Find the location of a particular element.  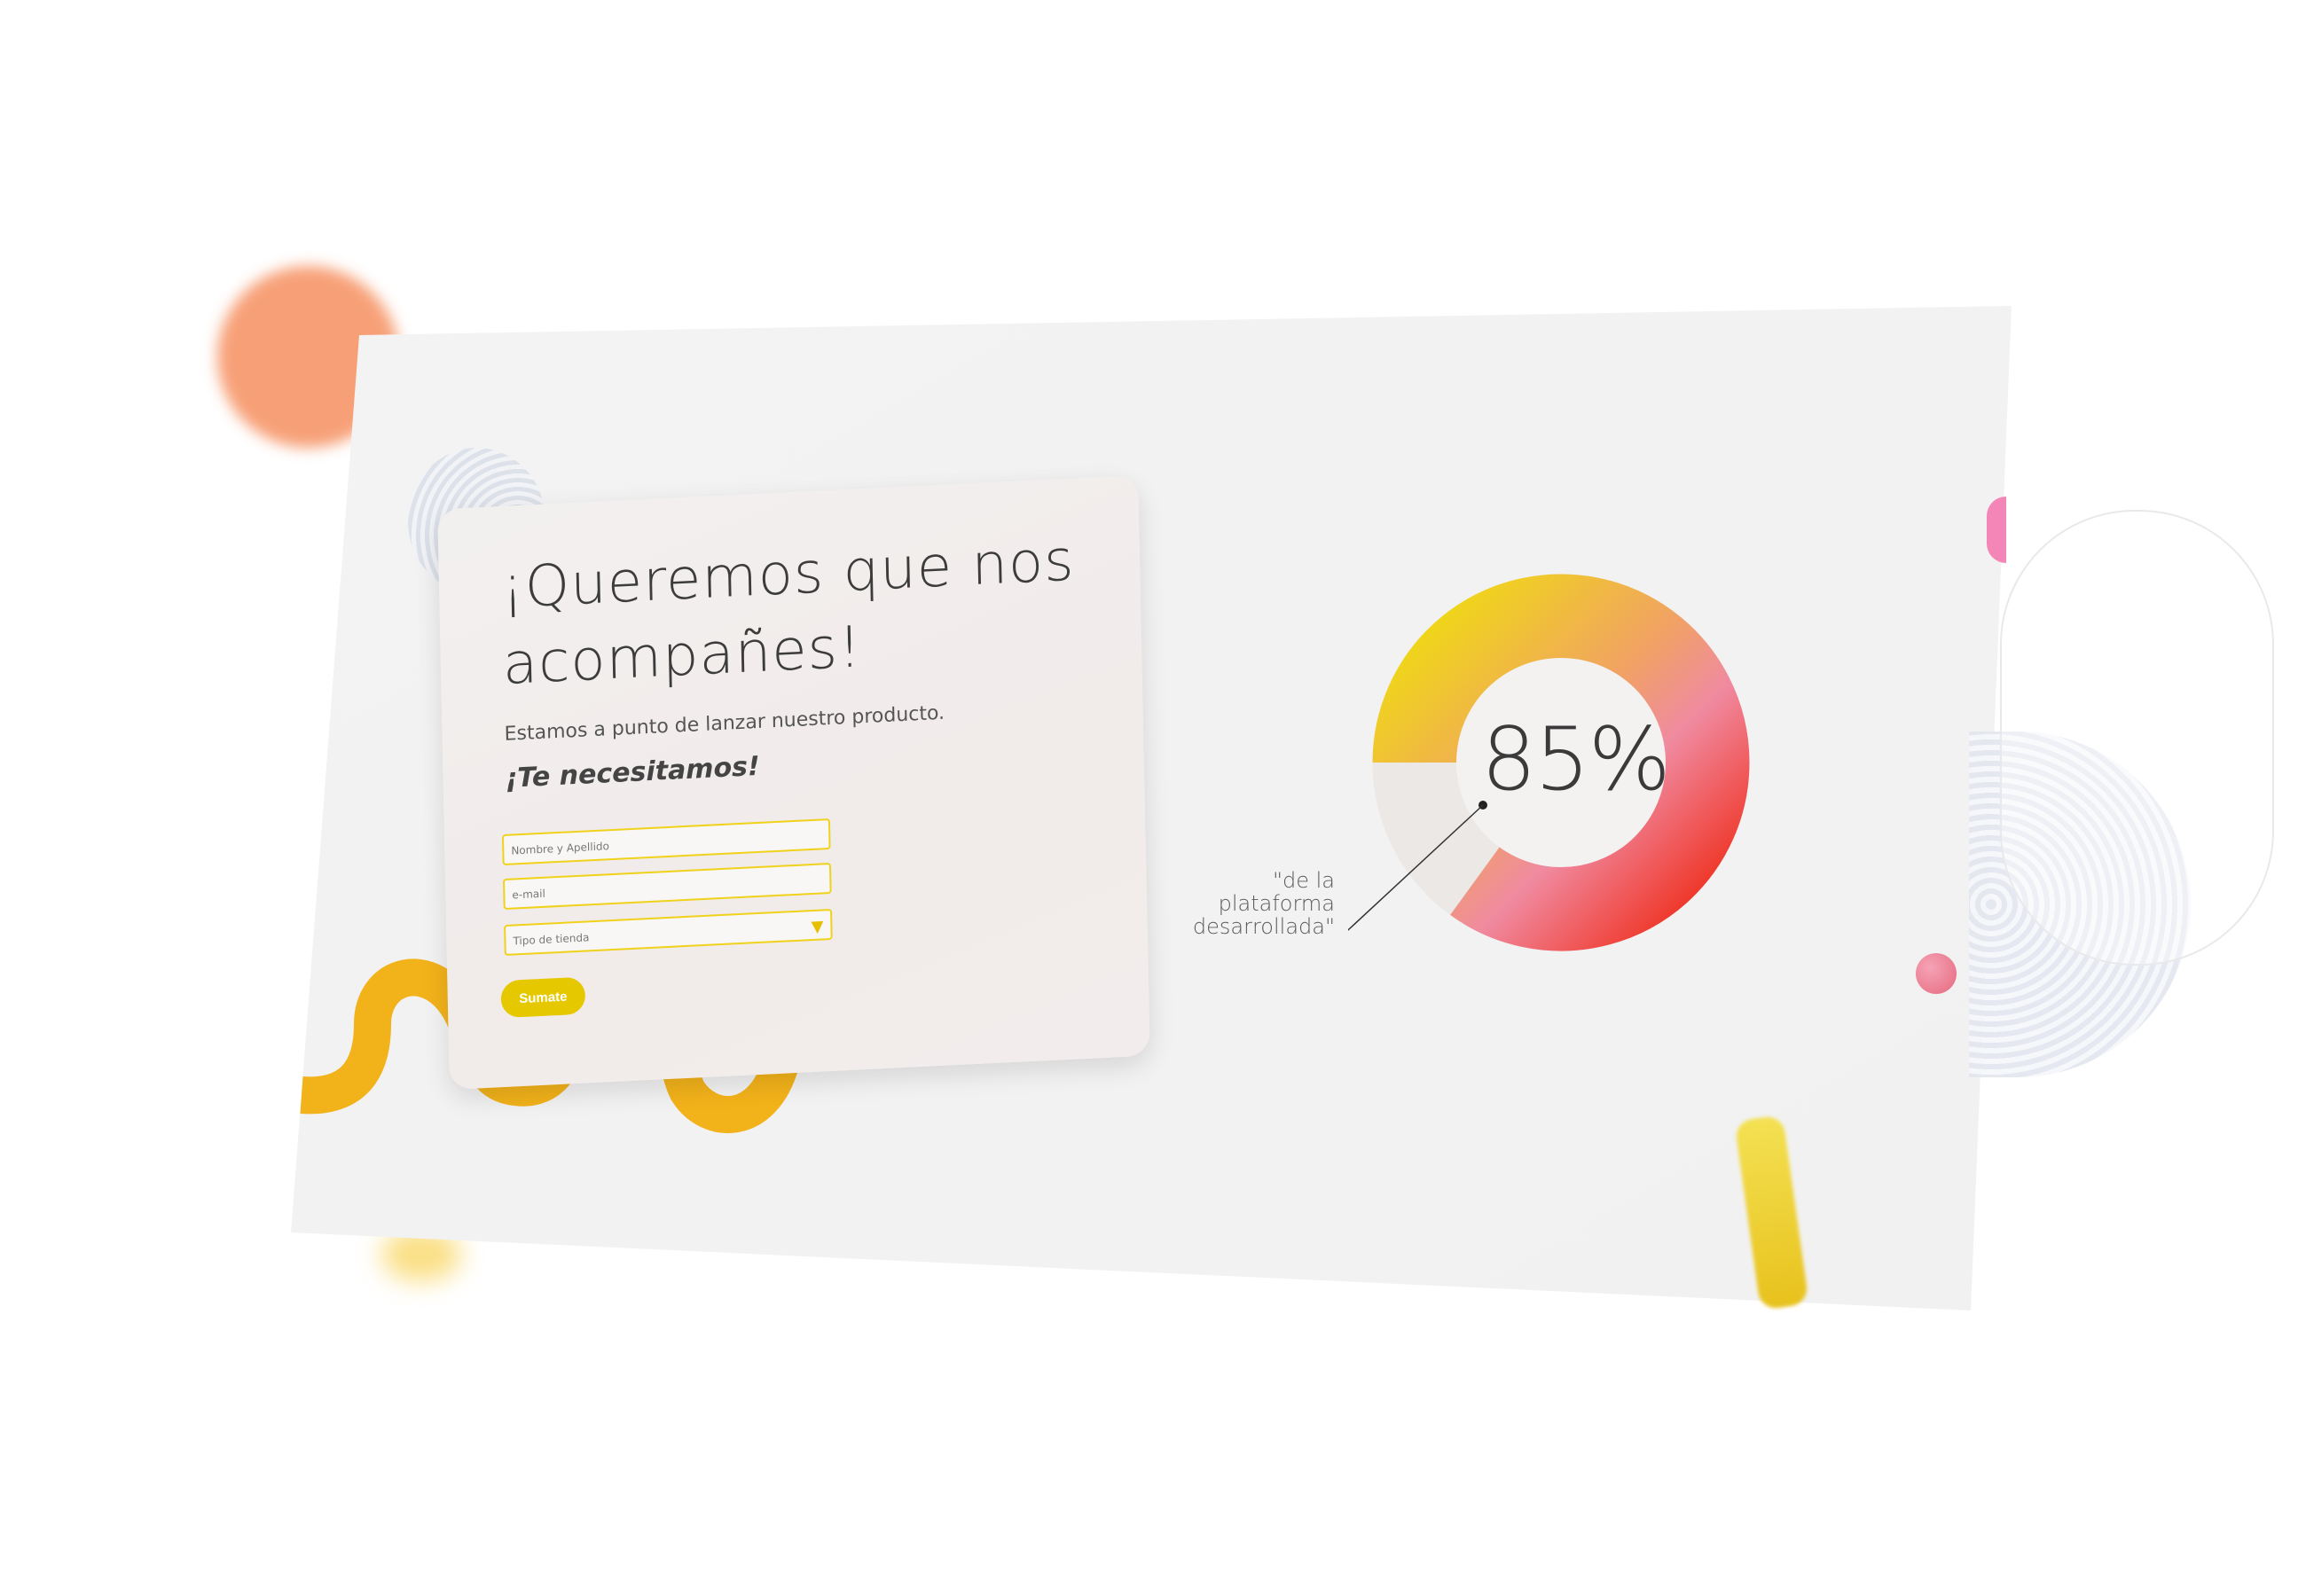

pink-decorative-shape is located at coordinates (1996, 530).